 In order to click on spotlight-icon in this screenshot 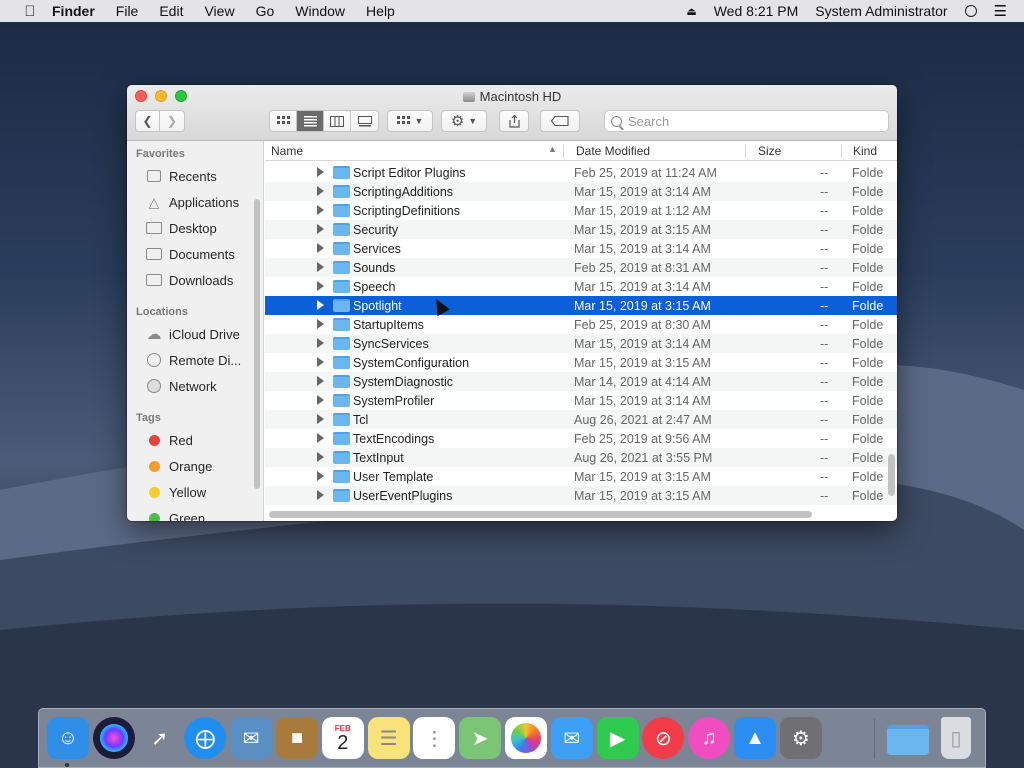, I will do `click(970, 11)`.